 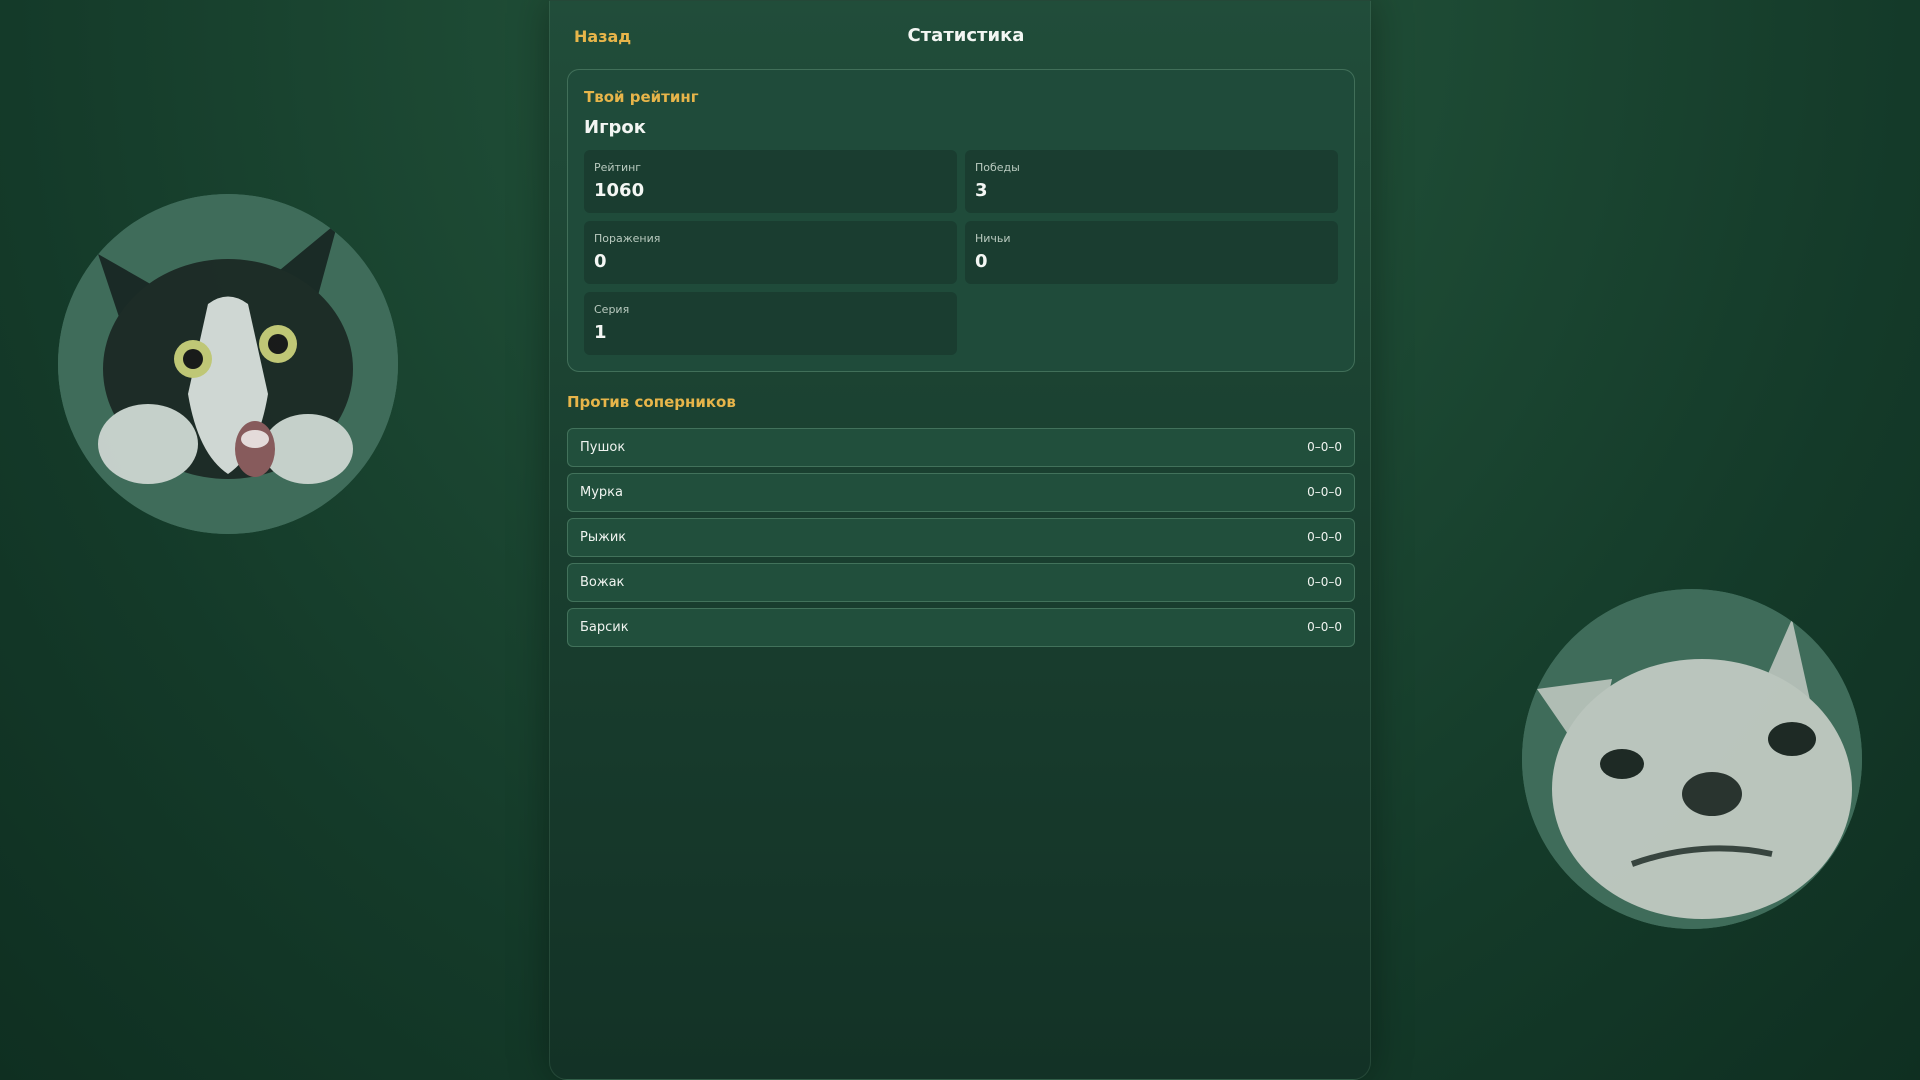 What do you see at coordinates (961, 492) in the screenshot?
I see `opponent-row: Мурка 0–0–0` at bounding box center [961, 492].